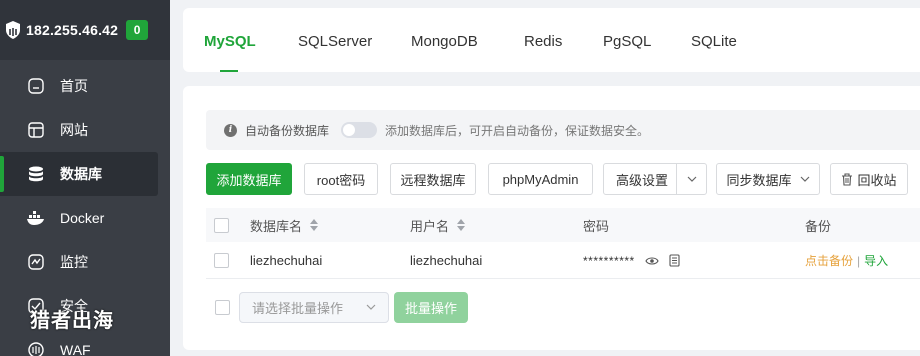 The image size is (920, 356). What do you see at coordinates (540, 179) in the screenshot?
I see `phpmyadmin-button: phpMyAdmin` at bounding box center [540, 179].